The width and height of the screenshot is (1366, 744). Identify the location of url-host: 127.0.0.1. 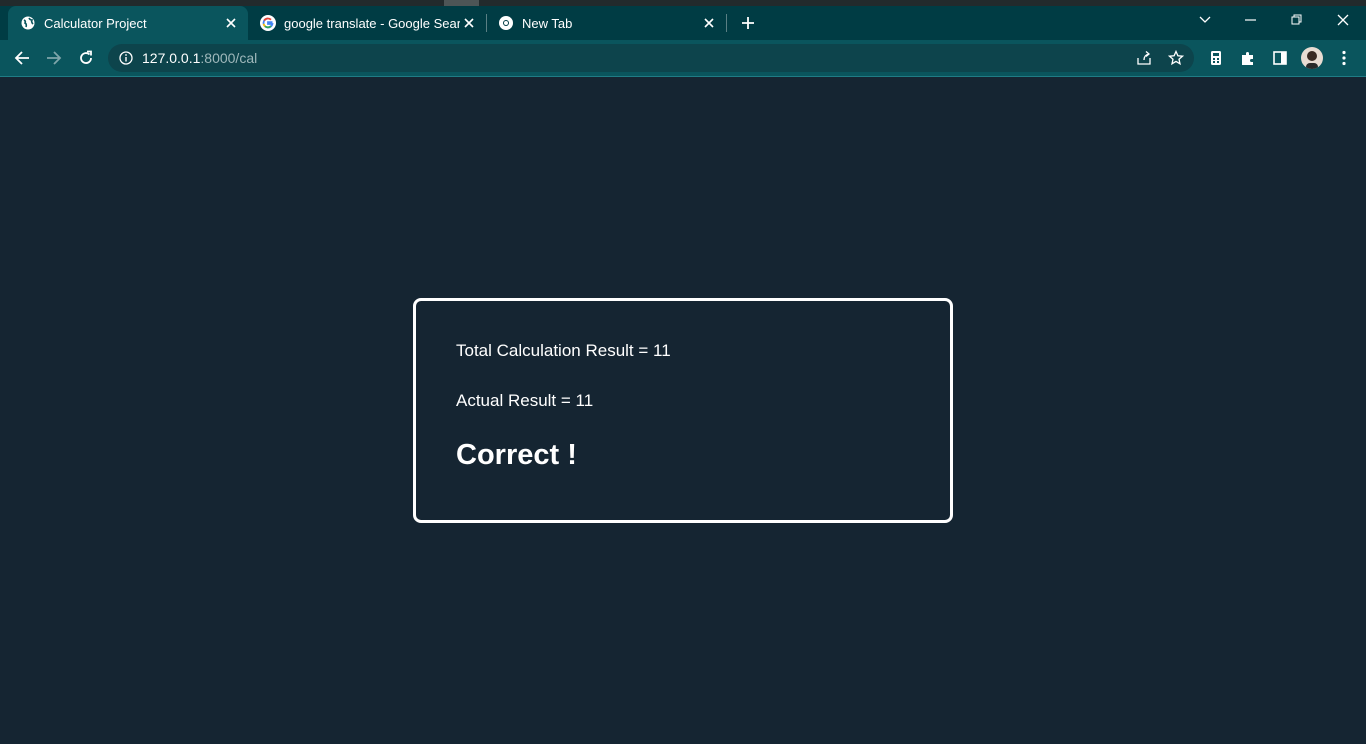
(171, 58).